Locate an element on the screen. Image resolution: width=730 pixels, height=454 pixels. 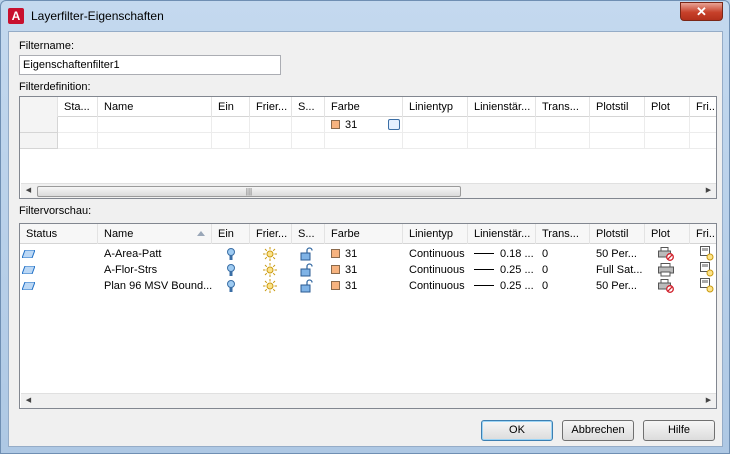
preview-hscrollbar: ◀ ▶ is located at coordinates (368, 400).